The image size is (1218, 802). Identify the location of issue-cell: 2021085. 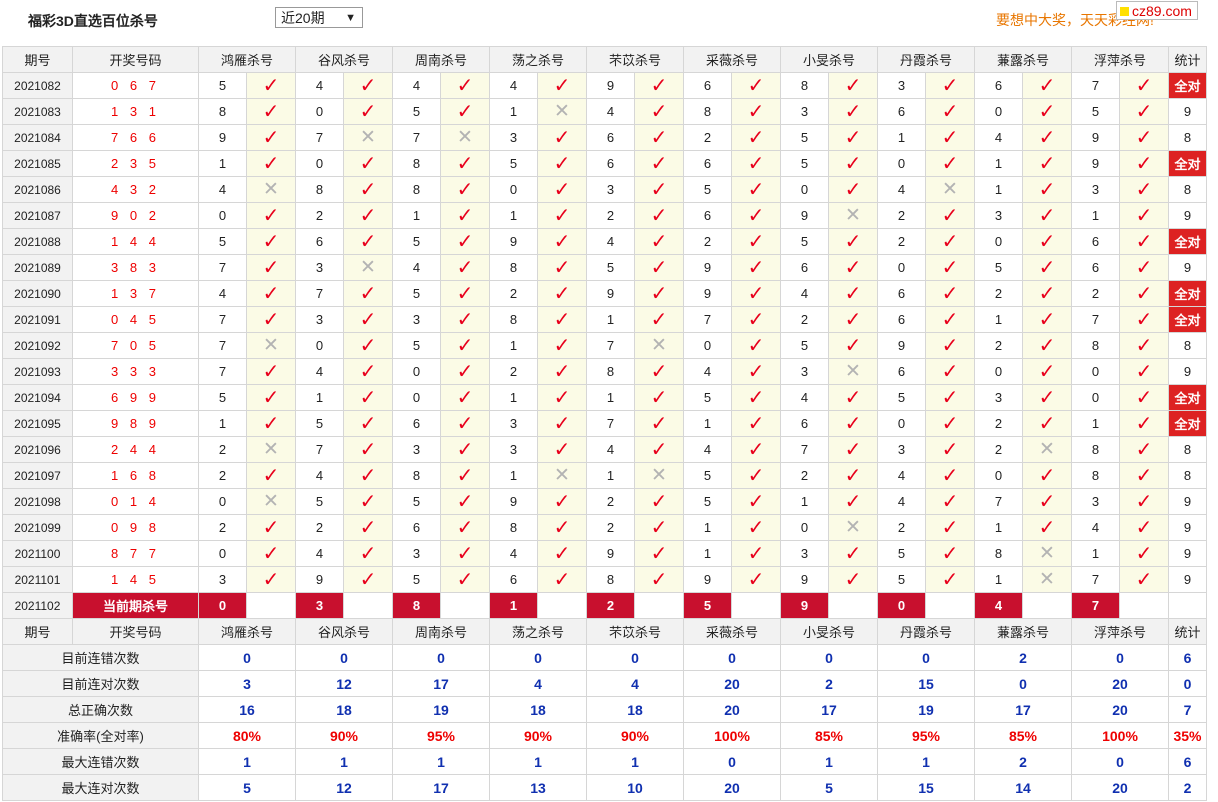
(37, 163).